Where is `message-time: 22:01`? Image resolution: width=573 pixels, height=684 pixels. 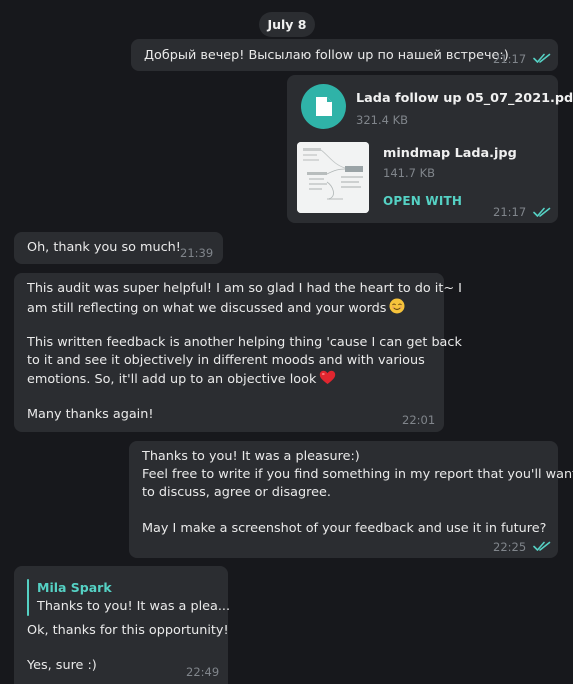 message-time: 22:01 is located at coordinates (419, 420).